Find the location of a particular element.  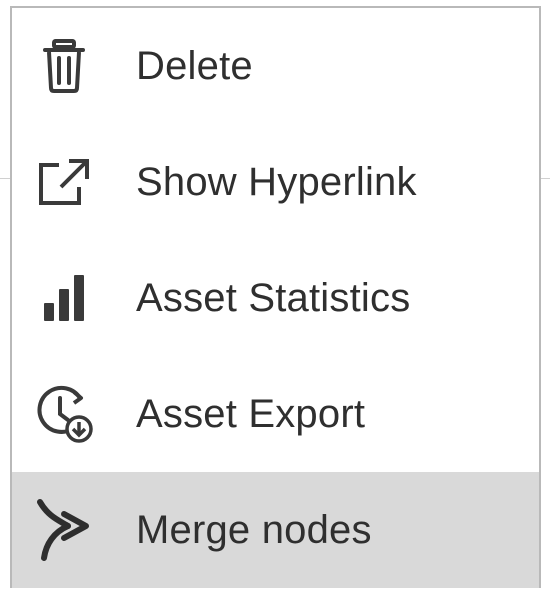

menu-item-label: Merge nodes is located at coordinates (254, 529).